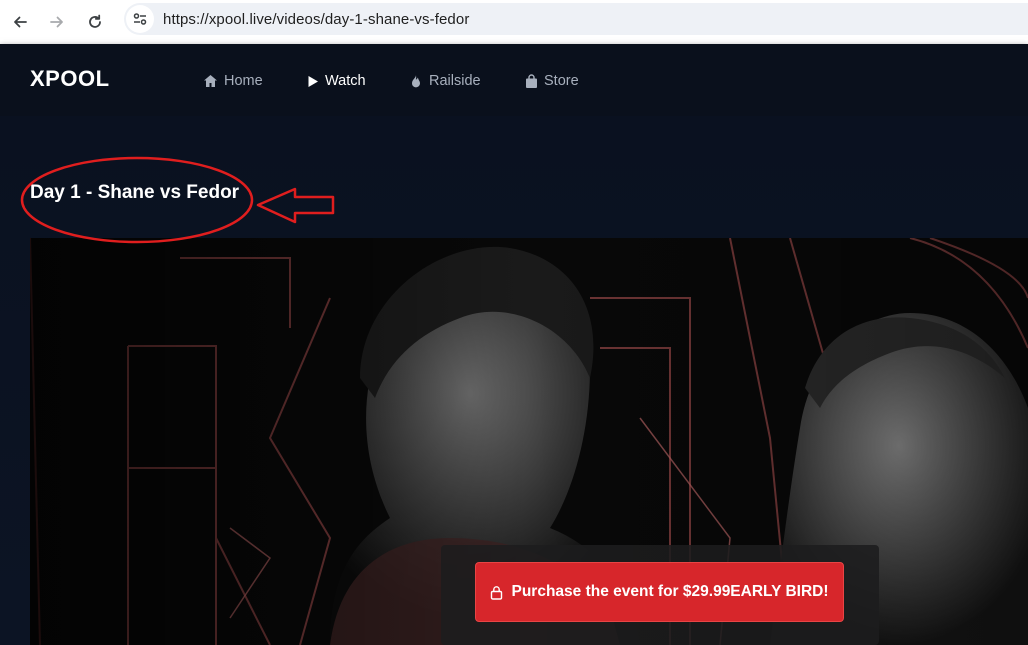  I want to click on nav-item-label: Railside, so click(455, 81).